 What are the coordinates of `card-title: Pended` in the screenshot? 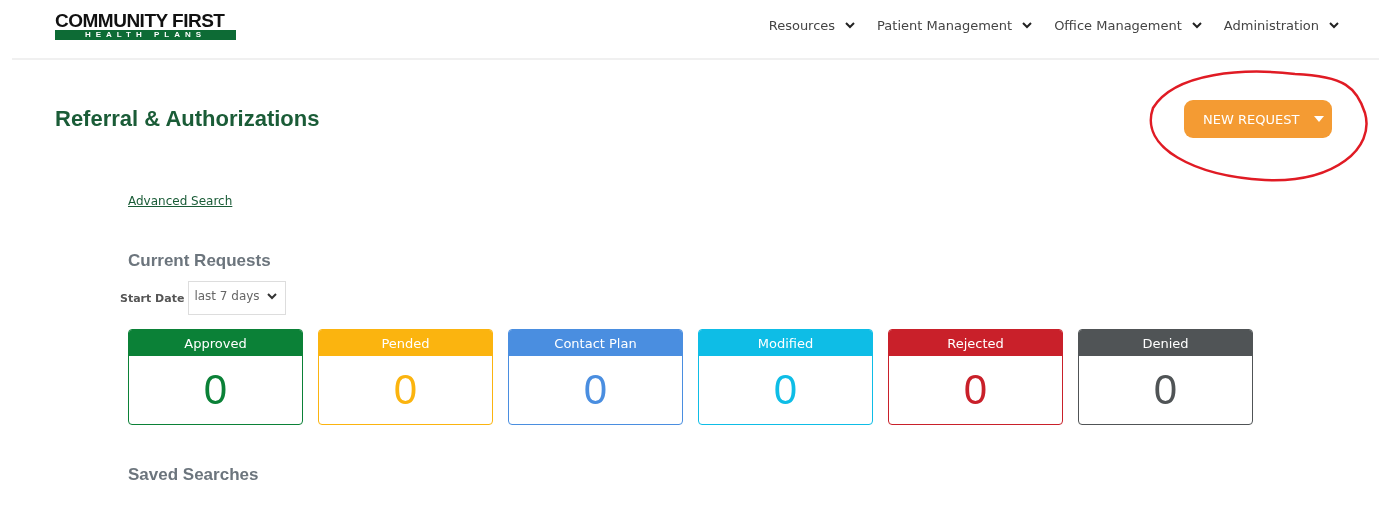 It's located at (405, 343).